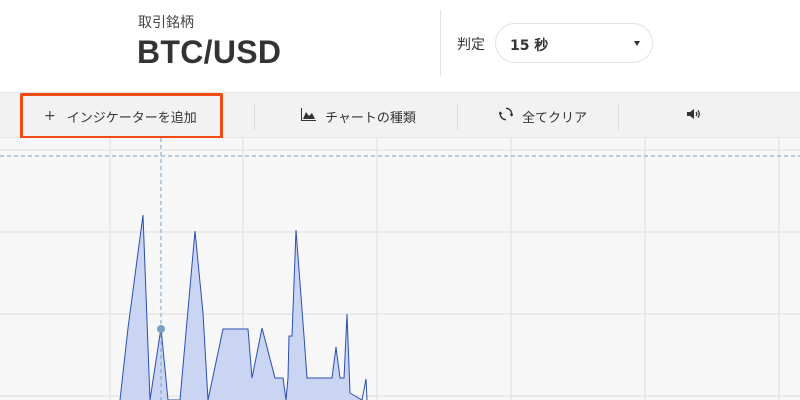 The width and height of the screenshot is (800, 400). I want to click on refresh-icon, so click(506, 116).